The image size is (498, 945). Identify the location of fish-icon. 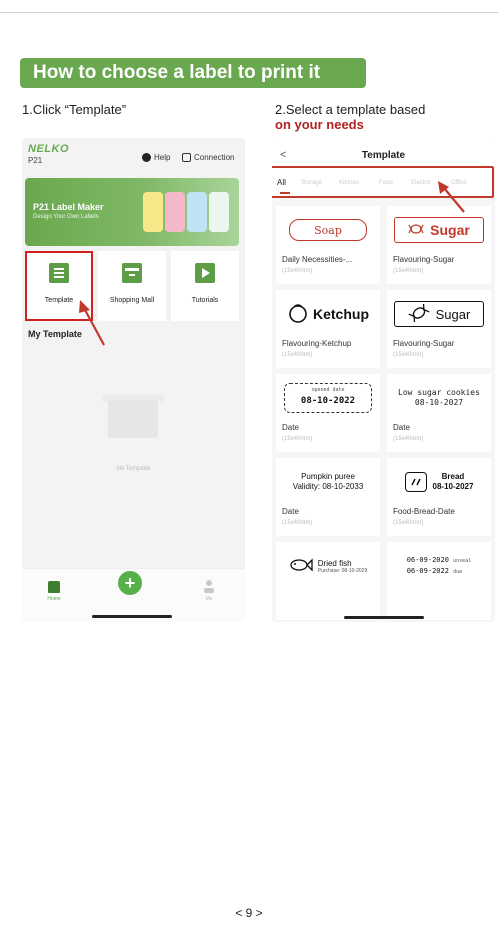
(301, 566).